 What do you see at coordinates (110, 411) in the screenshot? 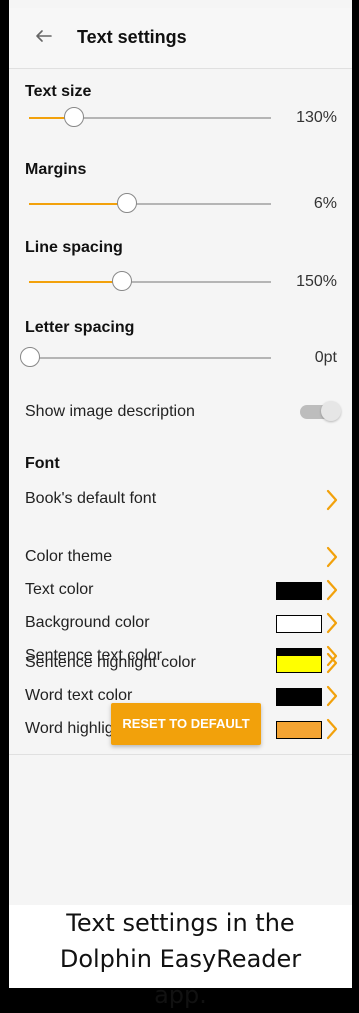
I see `image-description-label: Show image description` at bounding box center [110, 411].